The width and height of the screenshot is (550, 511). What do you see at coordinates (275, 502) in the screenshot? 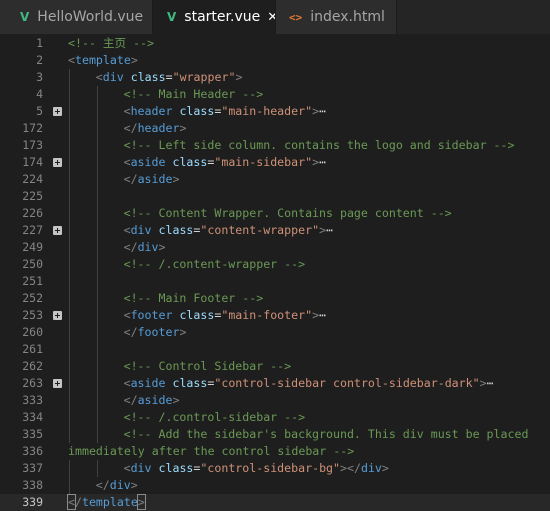
I see `code-line: 339 </template>` at bounding box center [275, 502].